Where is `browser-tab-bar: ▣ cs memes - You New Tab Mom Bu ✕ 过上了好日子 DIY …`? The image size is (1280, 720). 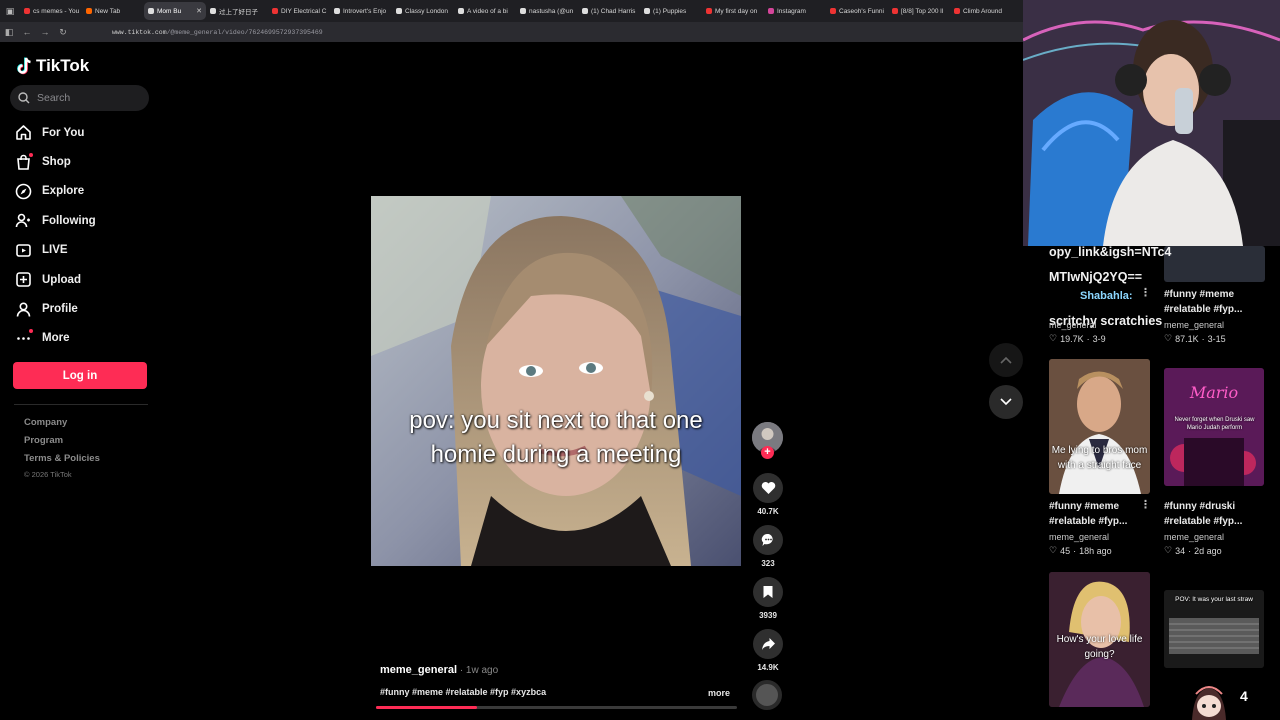 browser-tab-bar: ▣ cs memes - You New Tab Mom Bu ✕ 过上了好日子 DIY … is located at coordinates (512, 11).